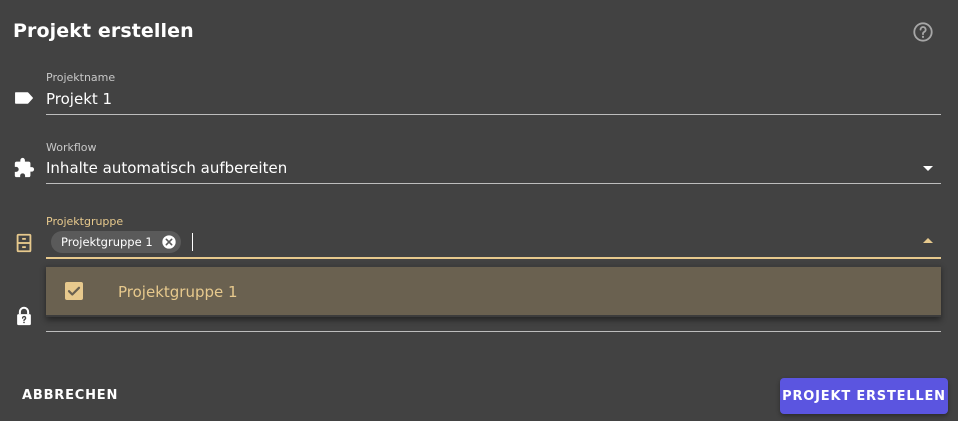 This screenshot has width=958, height=421. What do you see at coordinates (923, 32) in the screenshot?
I see `help-icon` at bounding box center [923, 32].